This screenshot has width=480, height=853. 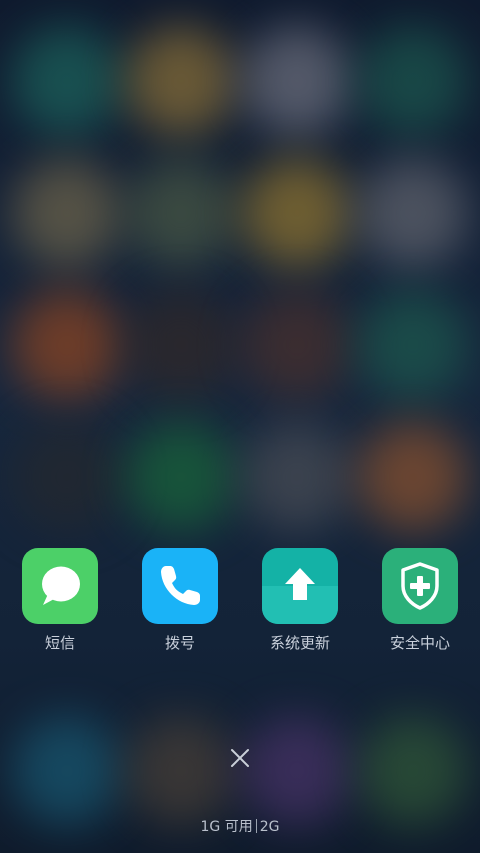 What do you see at coordinates (226, 827) in the screenshot?
I see `memory-available: 1G 可用` at bounding box center [226, 827].